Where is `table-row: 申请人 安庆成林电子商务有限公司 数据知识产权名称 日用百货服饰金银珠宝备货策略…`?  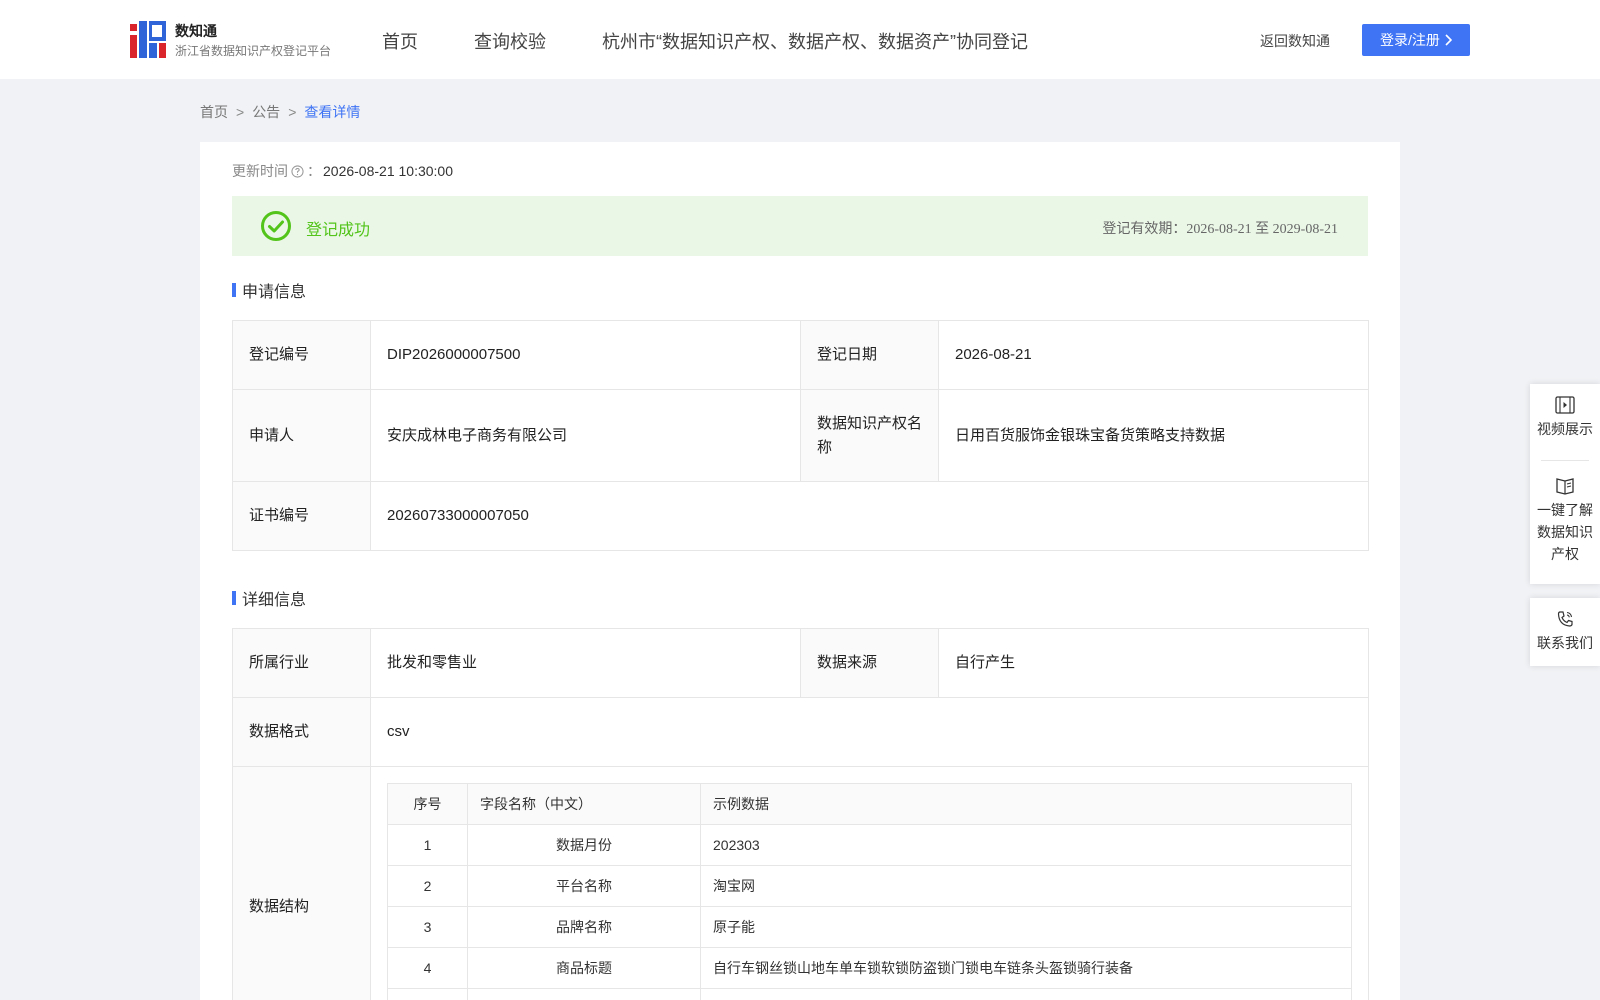
table-row: 申请人 安庆成林电子商务有限公司 数据知识产权名称 日用百货服饰金银珠宝备货策略… is located at coordinates (800, 435).